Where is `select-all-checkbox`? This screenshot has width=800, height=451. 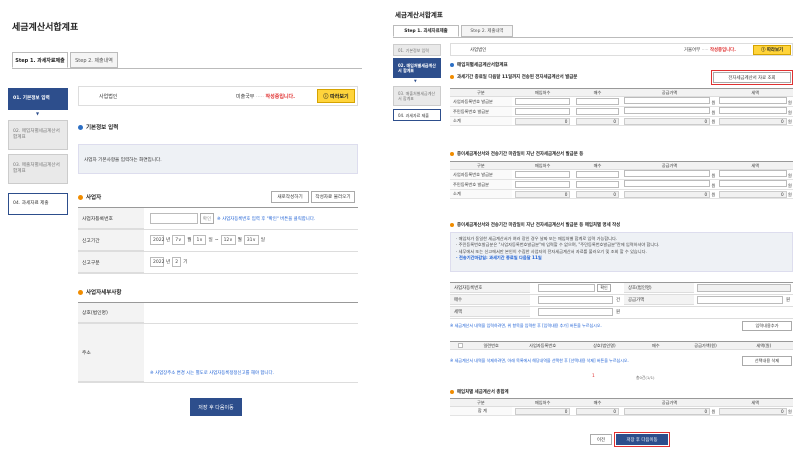
select-all-checkbox is located at coordinates (460, 345).